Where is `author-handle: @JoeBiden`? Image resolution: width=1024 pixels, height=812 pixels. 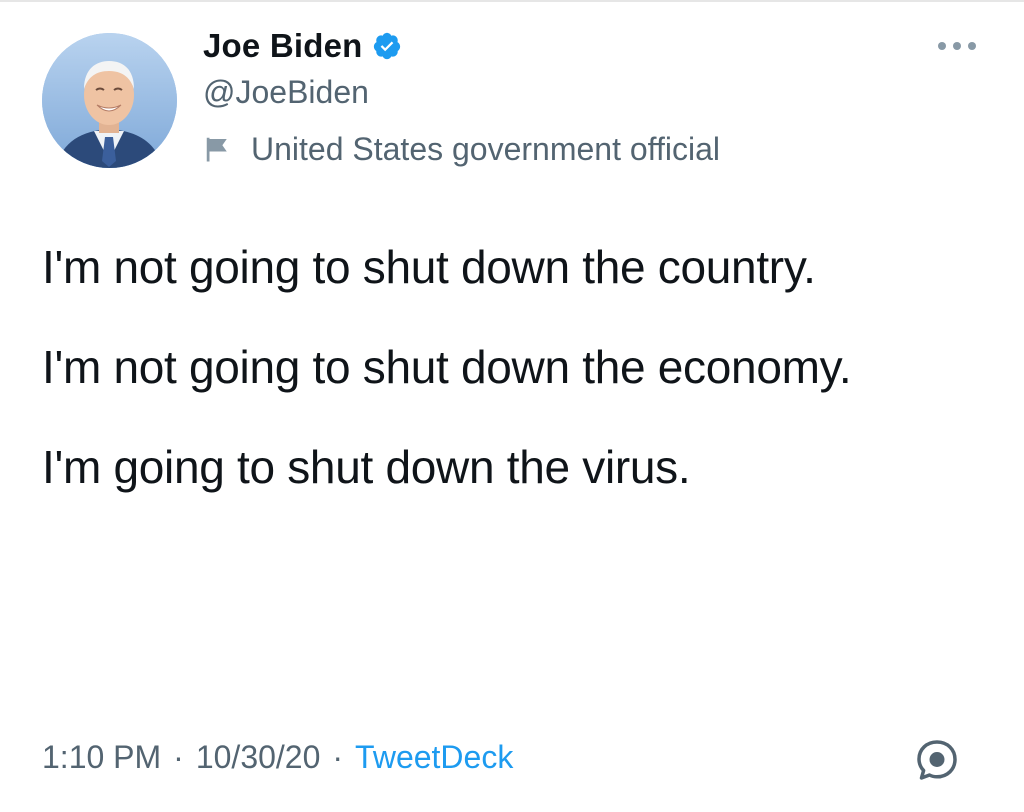 author-handle: @JoeBiden is located at coordinates (286, 92).